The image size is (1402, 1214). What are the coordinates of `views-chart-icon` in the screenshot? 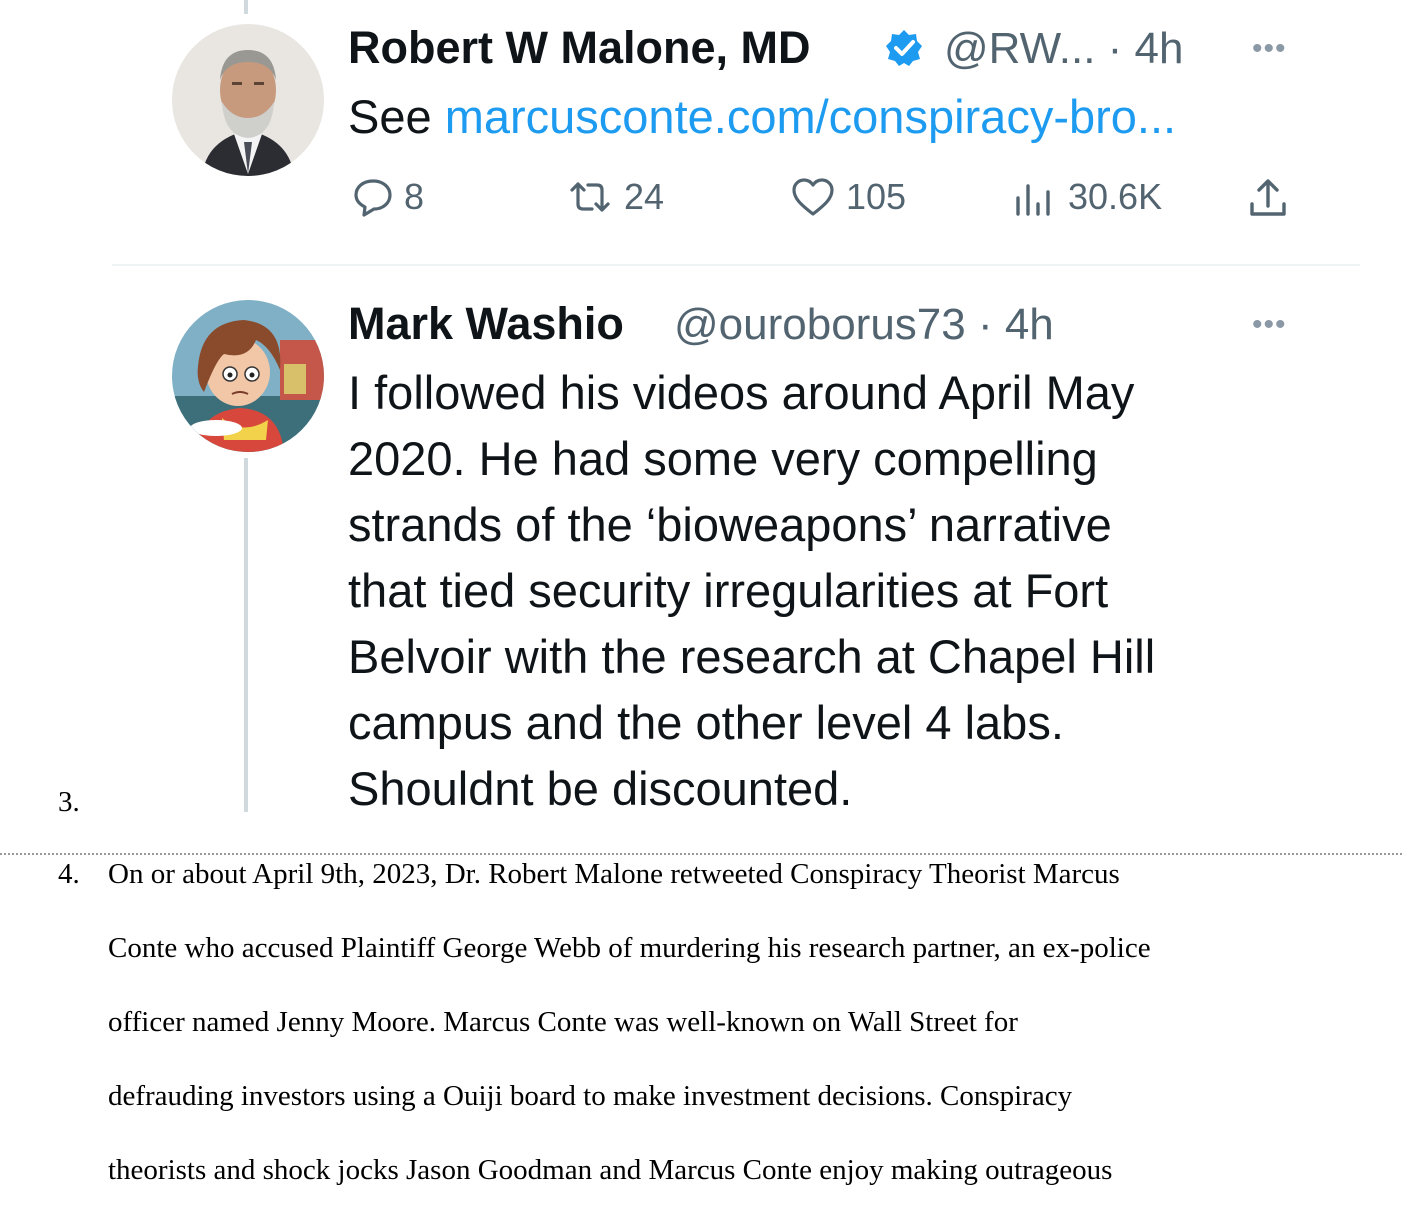 It's located at (1035, 197).